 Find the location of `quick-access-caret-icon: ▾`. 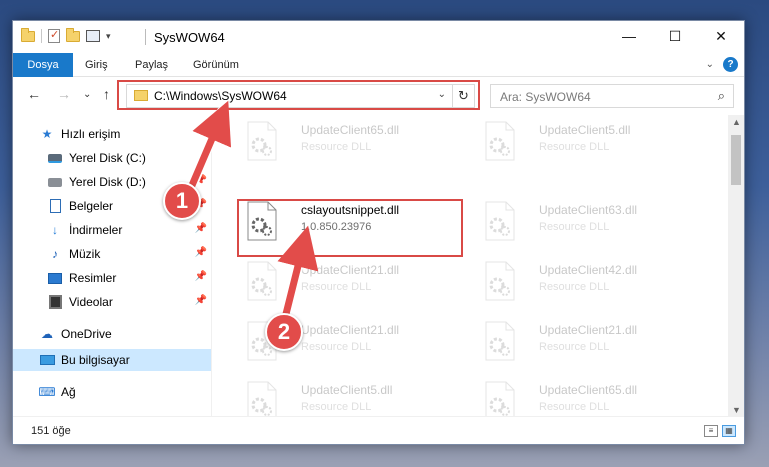

quick-access-caret-icon: ▾ is located at coordinates (108, 36).